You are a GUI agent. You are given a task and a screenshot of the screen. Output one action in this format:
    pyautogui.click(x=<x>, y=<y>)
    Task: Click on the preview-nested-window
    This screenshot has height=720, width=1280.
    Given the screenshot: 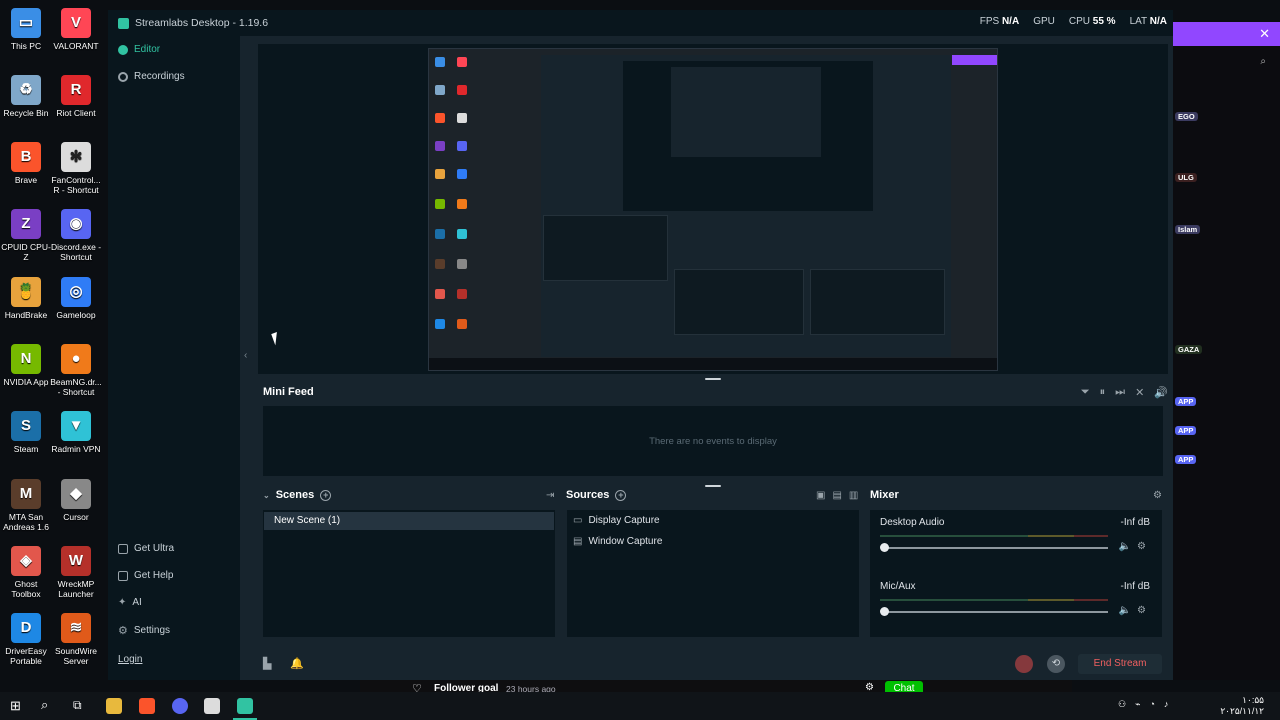 What is the action you would take?
    pyautogui.click(x=746, y=206)
    